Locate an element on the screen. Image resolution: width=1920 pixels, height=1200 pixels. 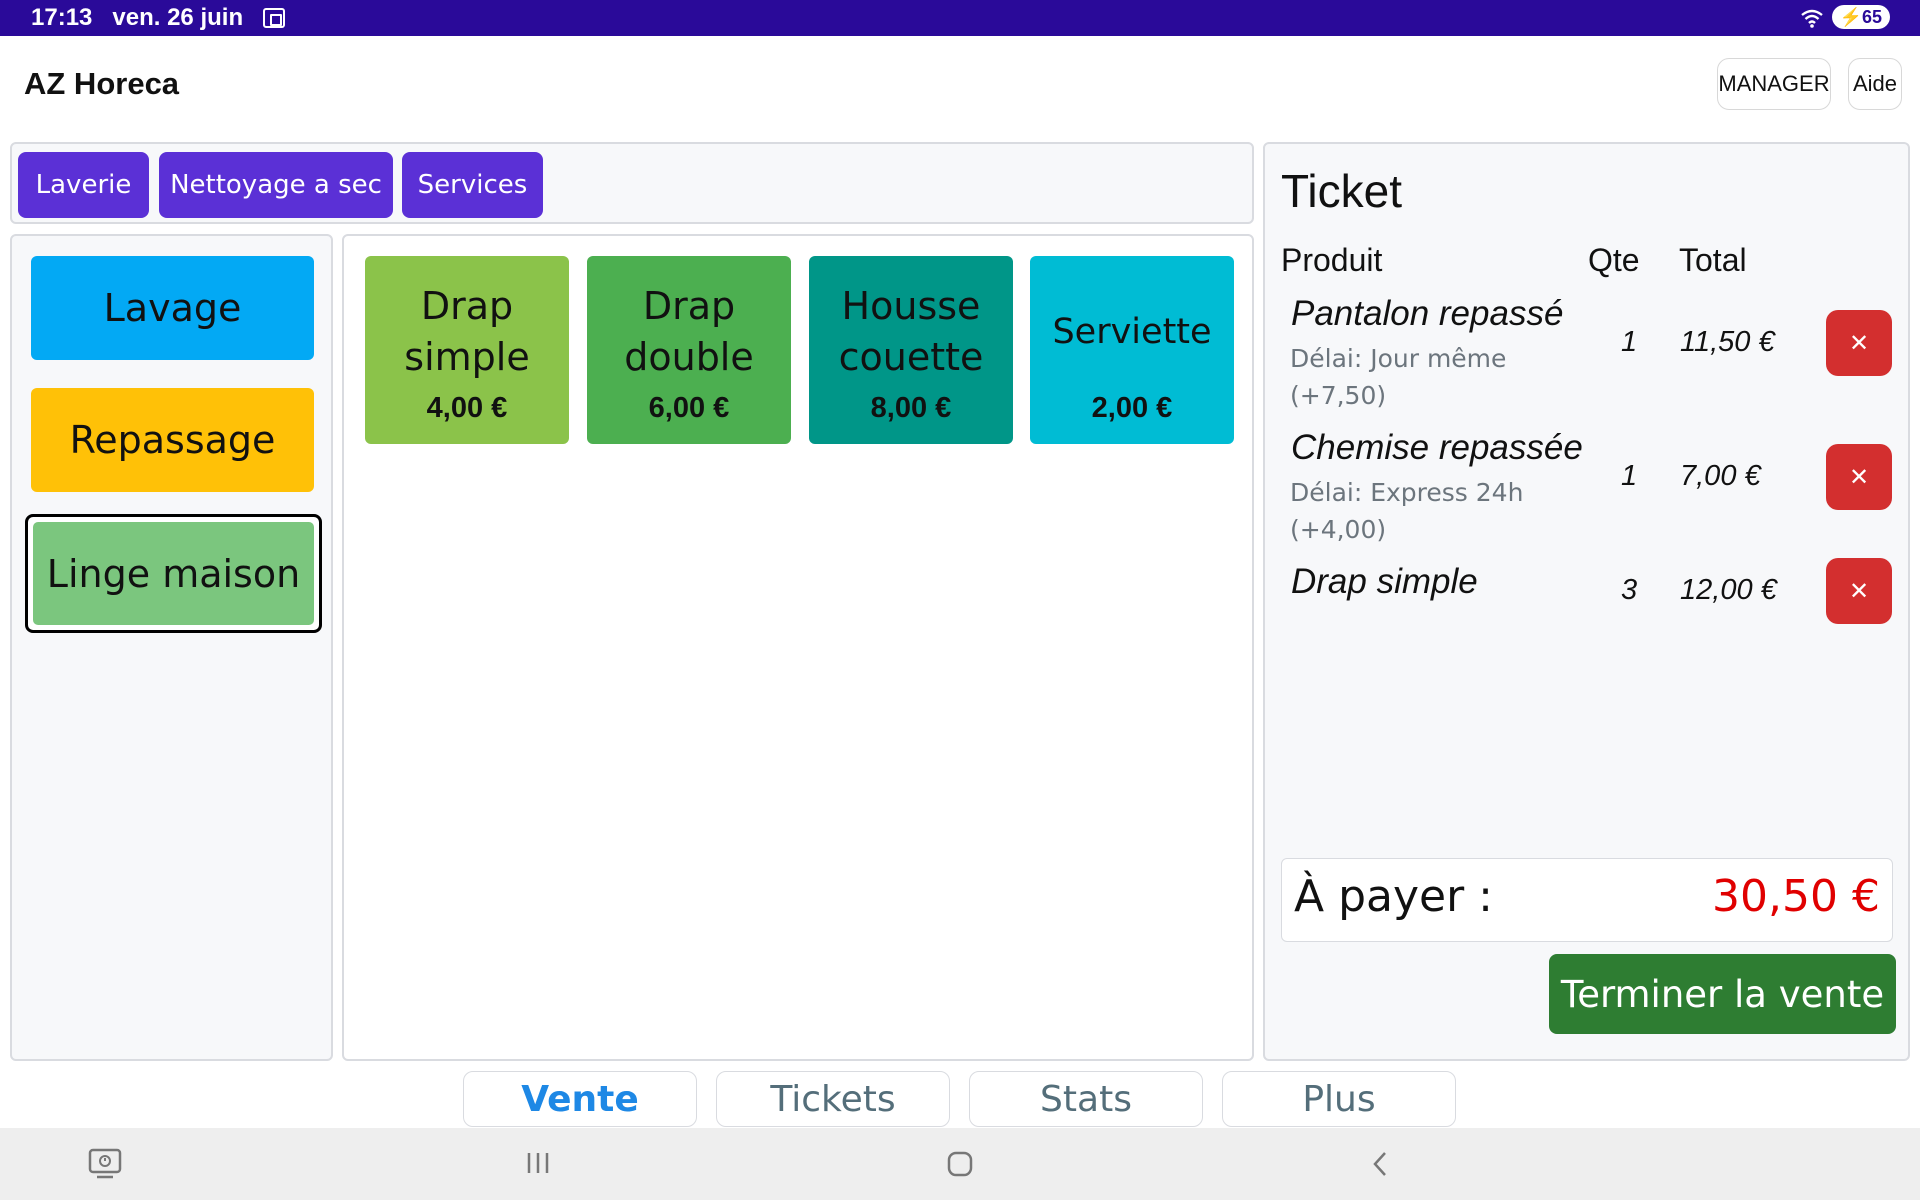
subcategory-selected-outline: Linge maison is located at coordinates (173, 573).